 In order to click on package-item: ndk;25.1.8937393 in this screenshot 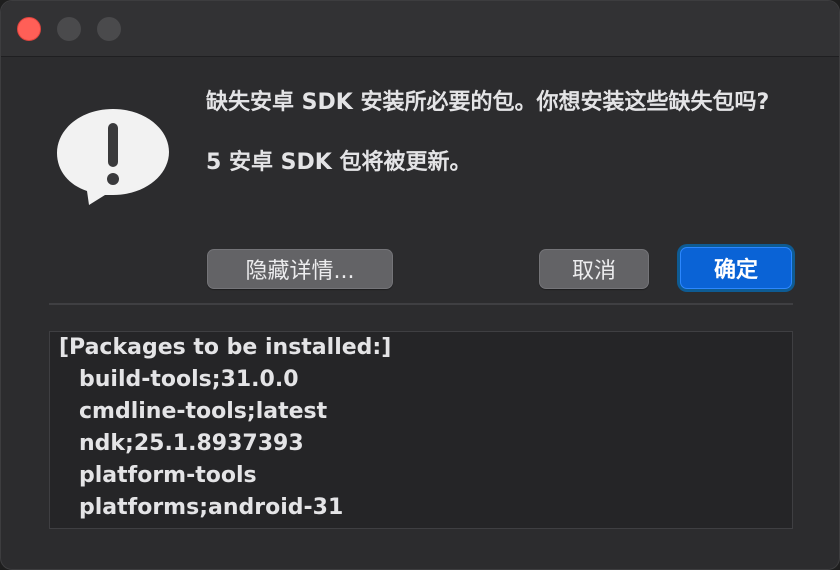, I will do `click(191, 443)`.